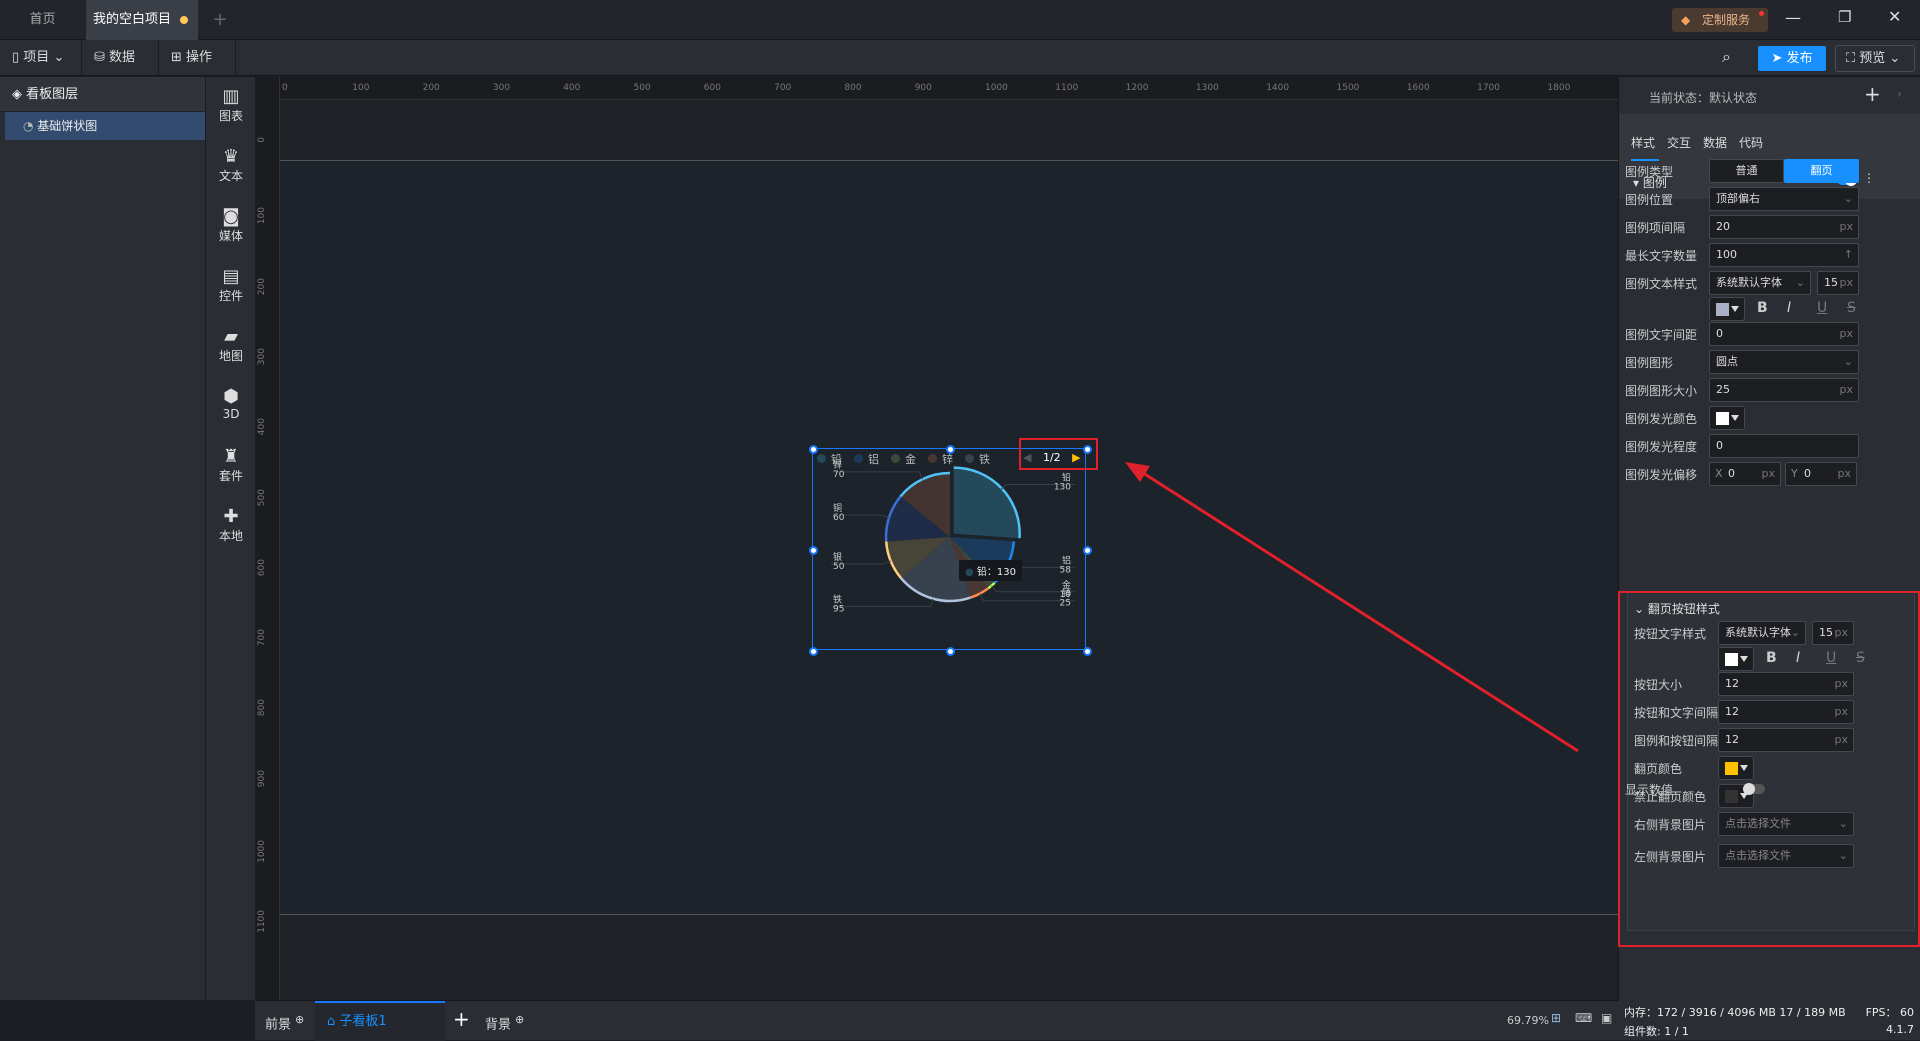 This screenshot has height=1041, width=1920. What do you see at coordinates (712, 88) in the screenshot?
I see `ruler-tick-label: 600` at bounding box center [712, 88].